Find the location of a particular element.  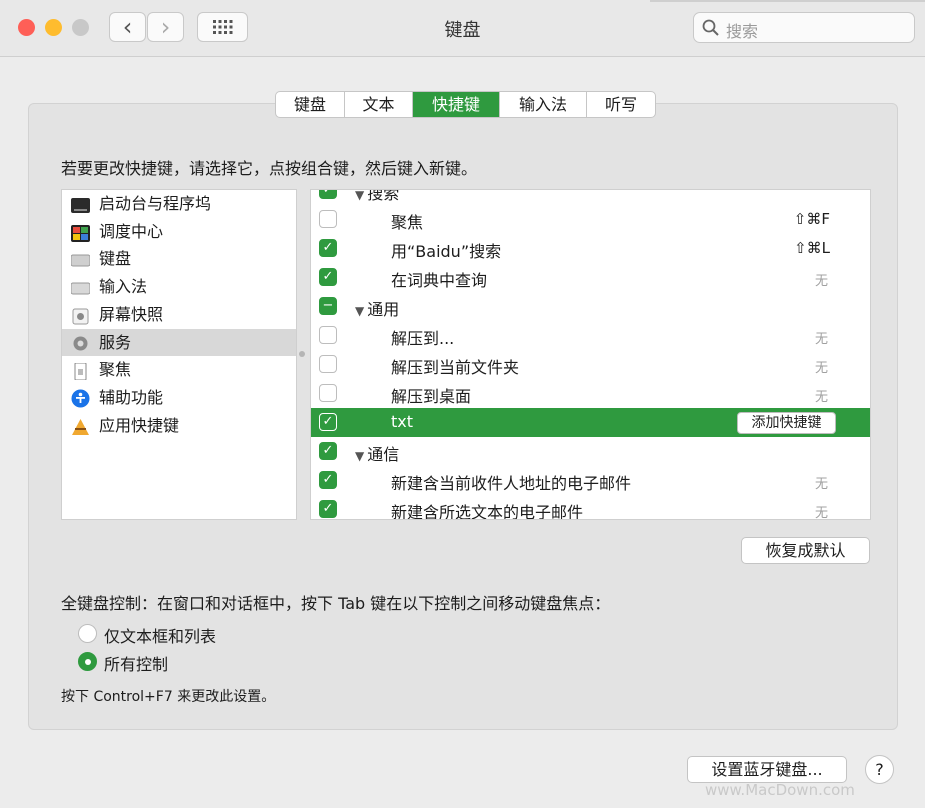

shortcut-group-row: ✓ ▼ 通信 is located at coordinates (590, 451).